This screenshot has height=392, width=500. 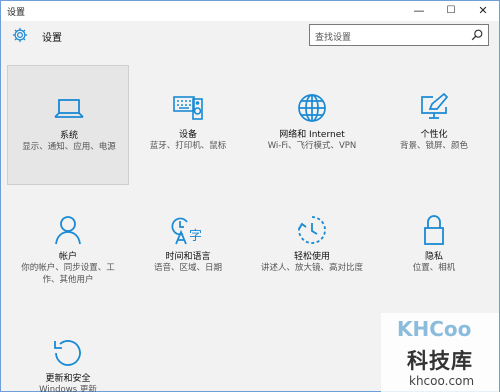 What do you see at coordinates (312, 146) in the screenshot?
I see `tile-description: Wi-Fi、飞行模式、VPN` at bounding box center [312, 146].